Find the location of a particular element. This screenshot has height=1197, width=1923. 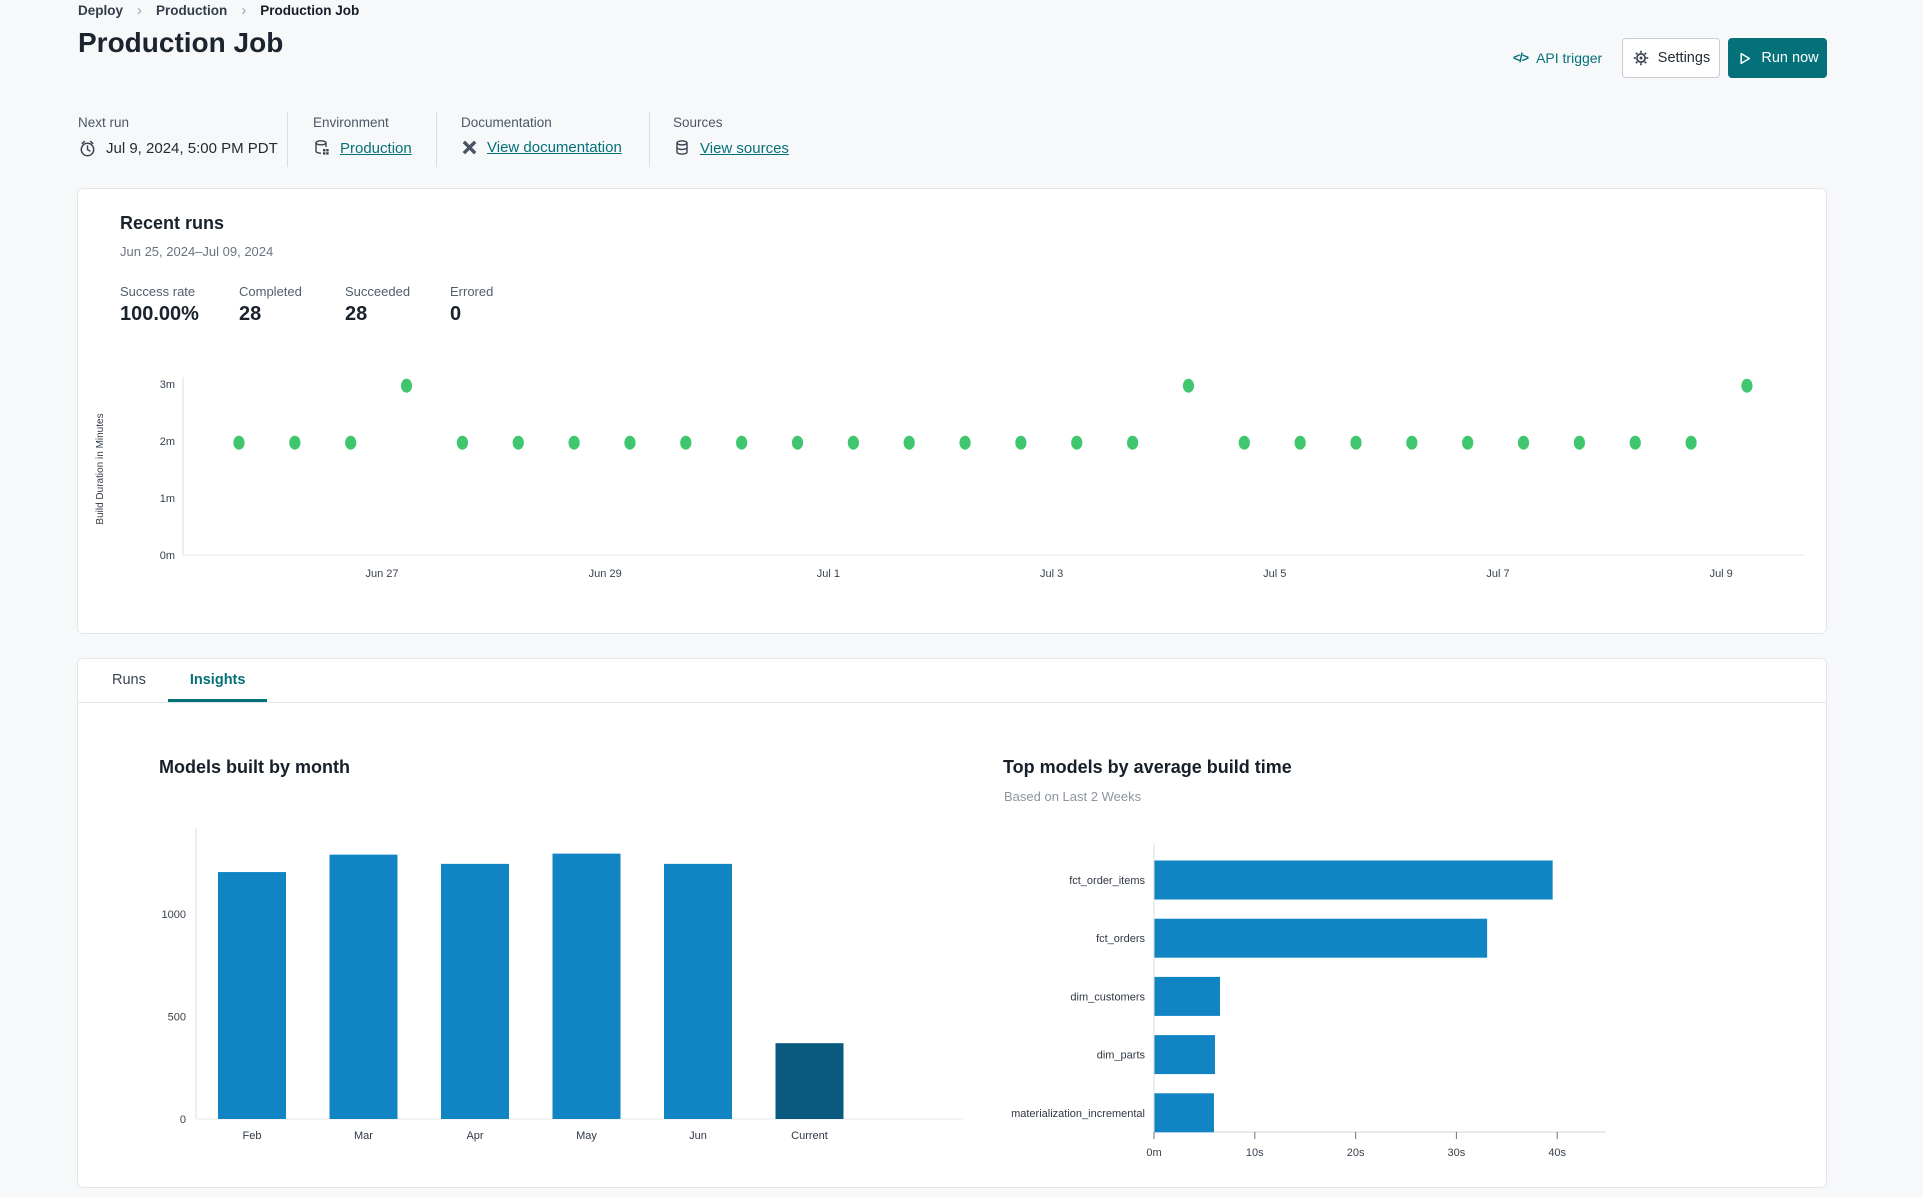

environment-link: Production is located at coordinates (376, 148).